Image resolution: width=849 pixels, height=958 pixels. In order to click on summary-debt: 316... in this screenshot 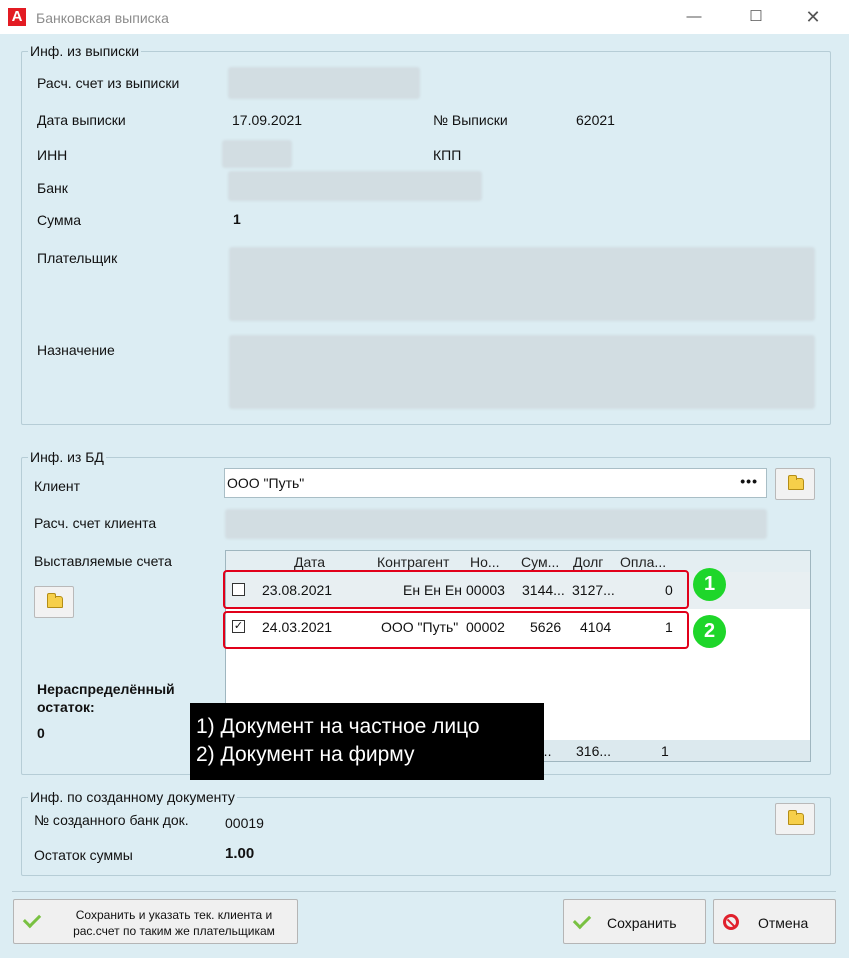, I will do `click(594, 751)`.